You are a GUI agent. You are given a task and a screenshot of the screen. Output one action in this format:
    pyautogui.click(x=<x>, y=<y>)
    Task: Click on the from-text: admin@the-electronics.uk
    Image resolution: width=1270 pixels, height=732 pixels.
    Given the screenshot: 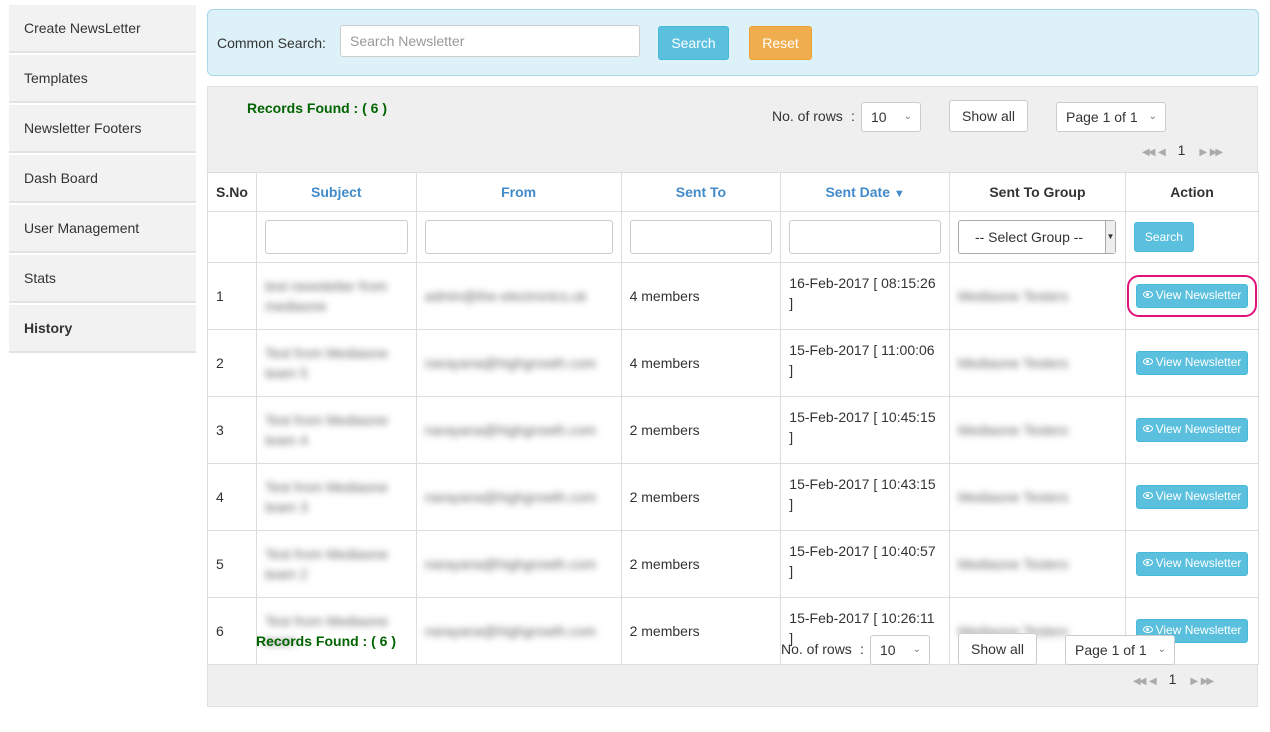 What is the action you would take?
    pyautogui.click(x=505, y=296)
    